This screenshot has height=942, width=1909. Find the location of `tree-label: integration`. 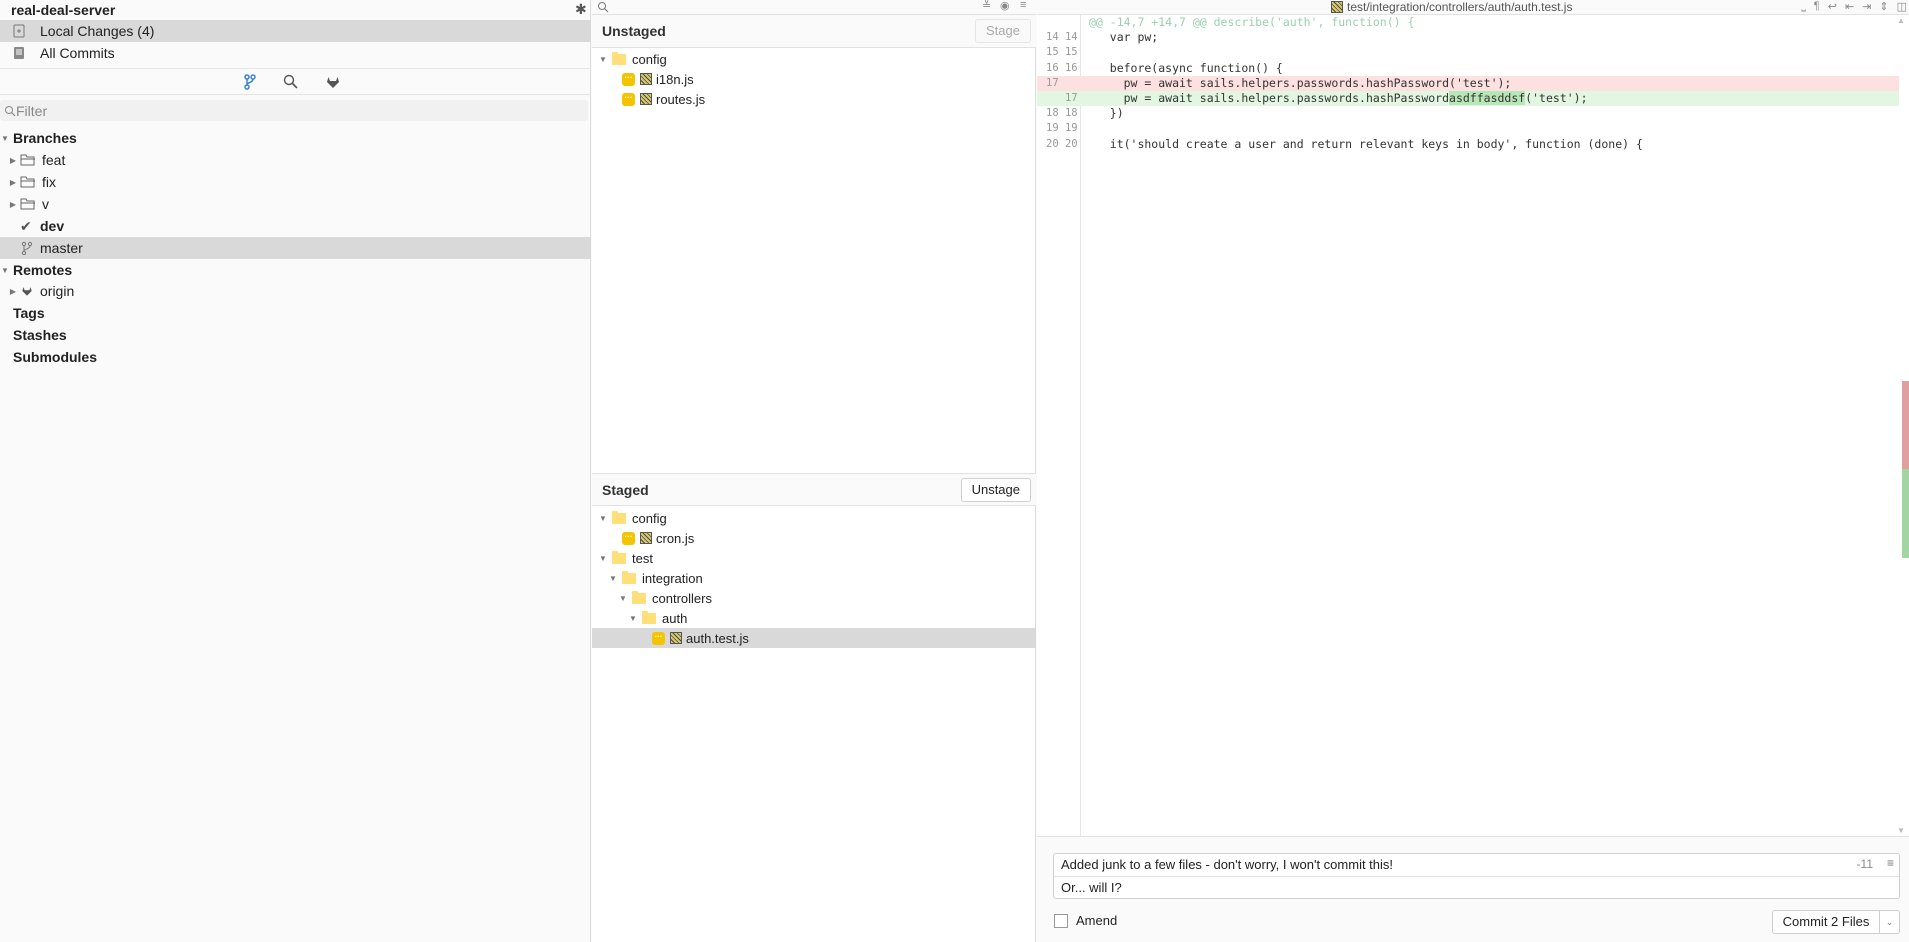

tree-label: integration is located at coordinates (672, 578).